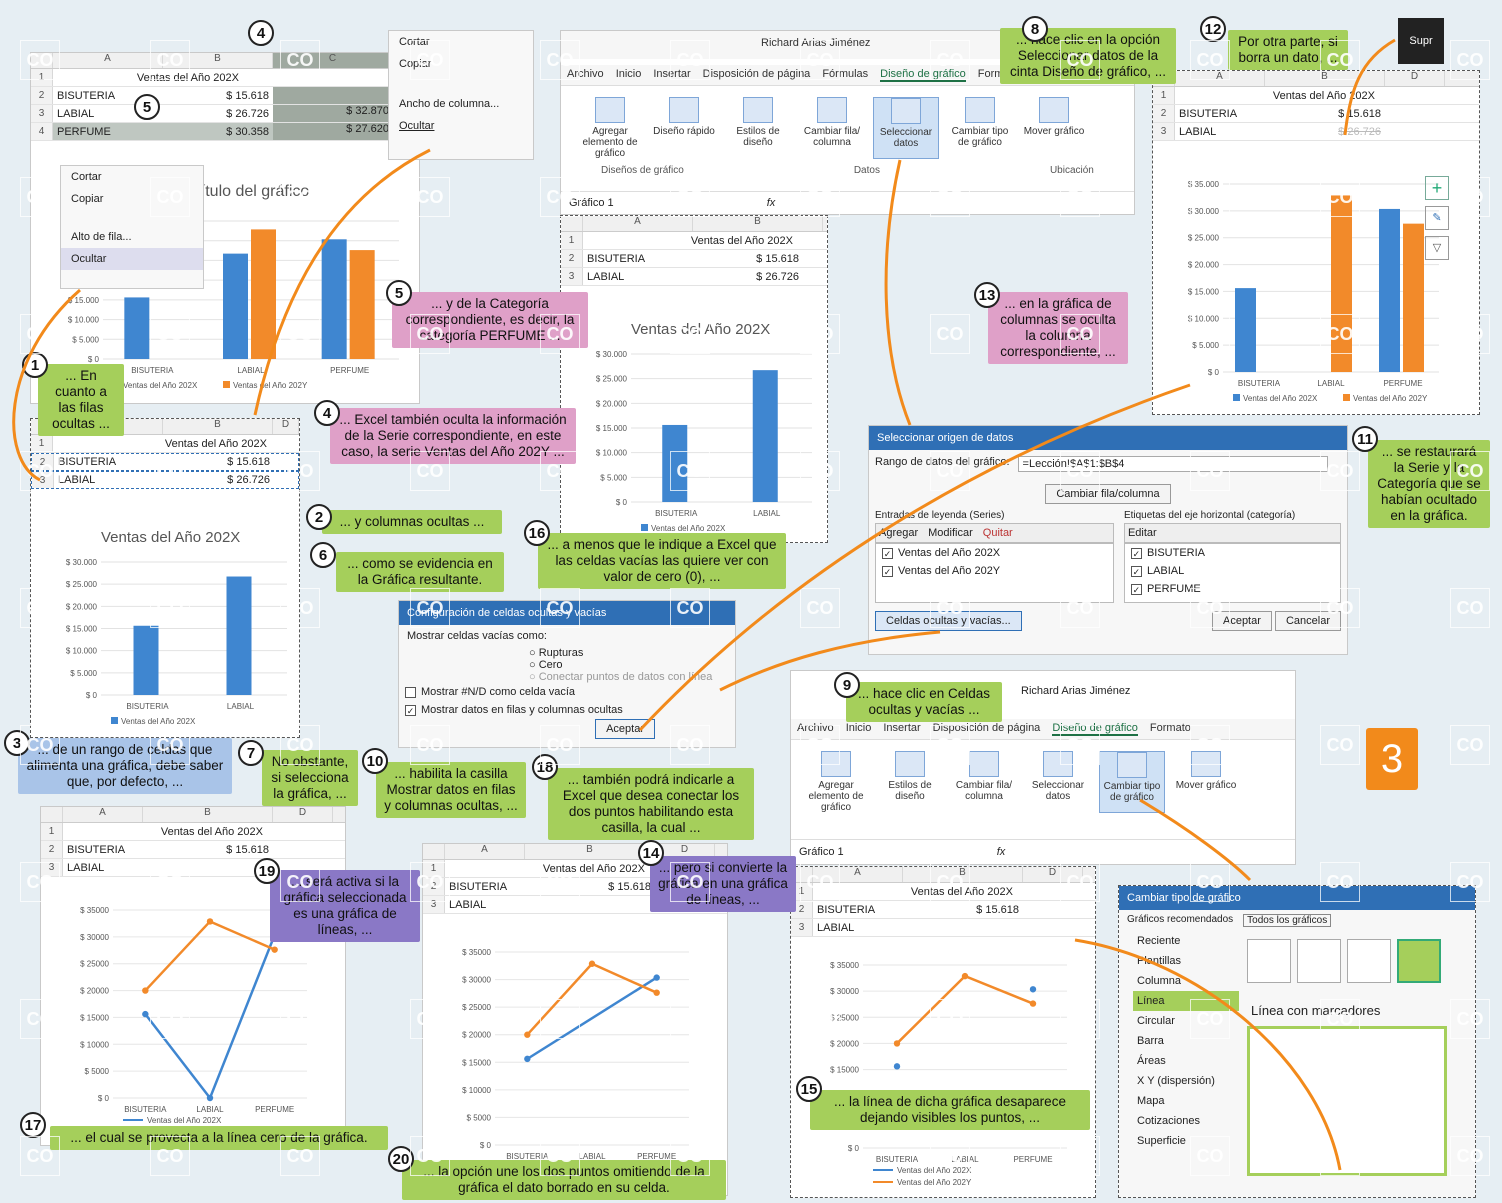 The height and width of the screenshot is (1203, 1502). What do you see at coordinates (906, 128) in the screenshot?
I see `select-data-button: Seleccionar datos` at bounding box center [906, 128].